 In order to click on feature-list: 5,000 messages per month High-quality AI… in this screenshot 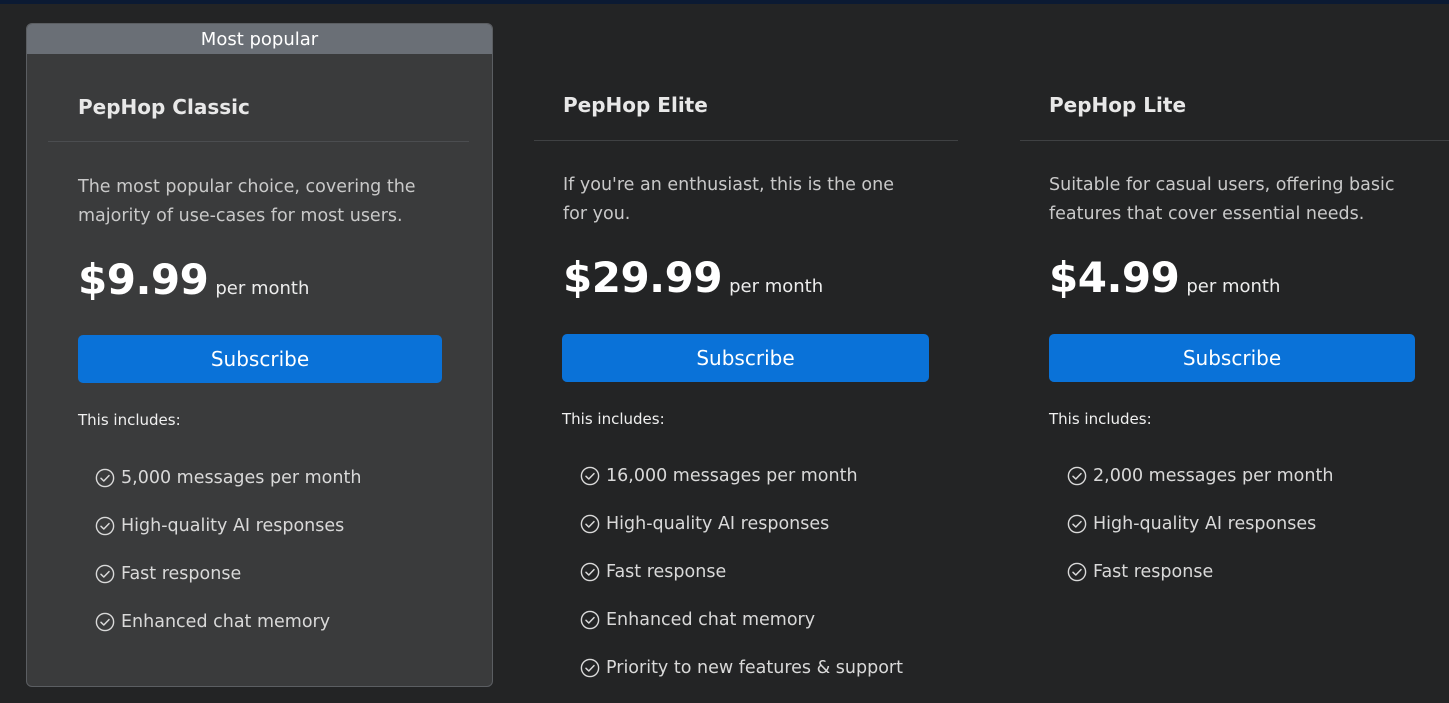, I will do `click(228, 550)`.